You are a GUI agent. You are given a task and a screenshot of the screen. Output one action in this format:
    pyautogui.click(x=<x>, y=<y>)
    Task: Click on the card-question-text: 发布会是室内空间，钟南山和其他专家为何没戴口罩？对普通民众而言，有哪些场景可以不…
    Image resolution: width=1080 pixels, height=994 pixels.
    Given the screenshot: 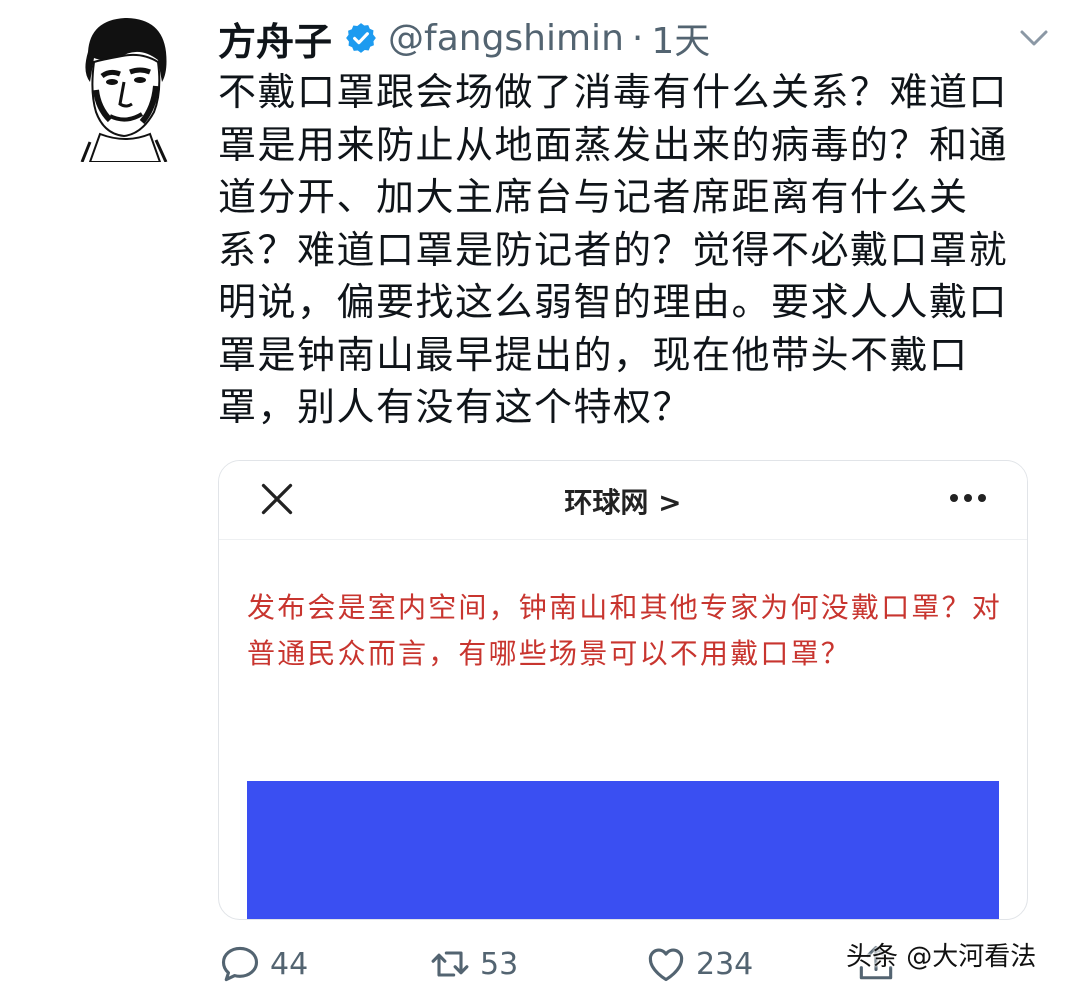 What is the action you would take?
    pyautogui.click(x=625, y=630)
    